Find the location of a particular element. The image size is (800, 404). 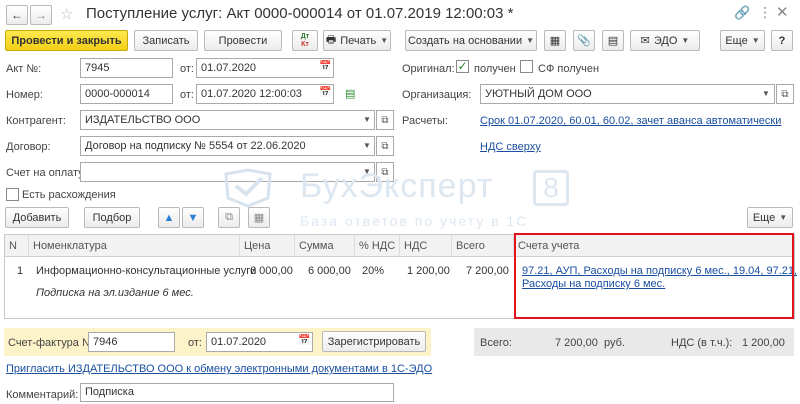

number-date-input: 01.07.2020 12:00:03 is located at coordinates (265, 94).